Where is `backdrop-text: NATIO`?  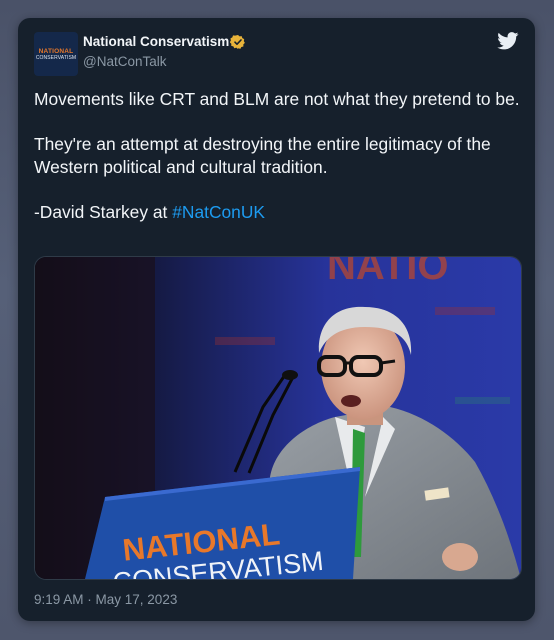 backdrop-text: NATIO is located at coordinates (387, 272).